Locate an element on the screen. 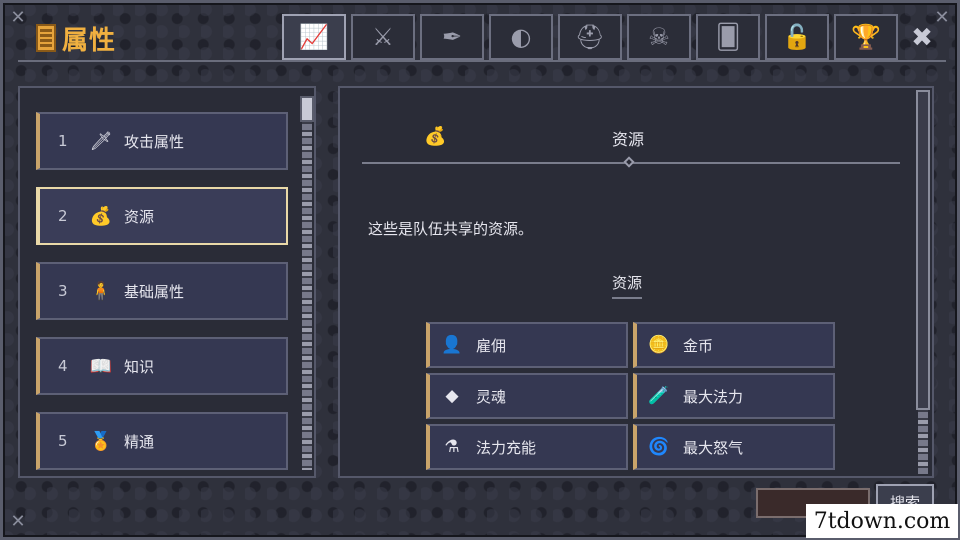 Image resolution: width=960 pixels, height=540 pixels. section-title: 资源 is located at coordinates (628, 139).